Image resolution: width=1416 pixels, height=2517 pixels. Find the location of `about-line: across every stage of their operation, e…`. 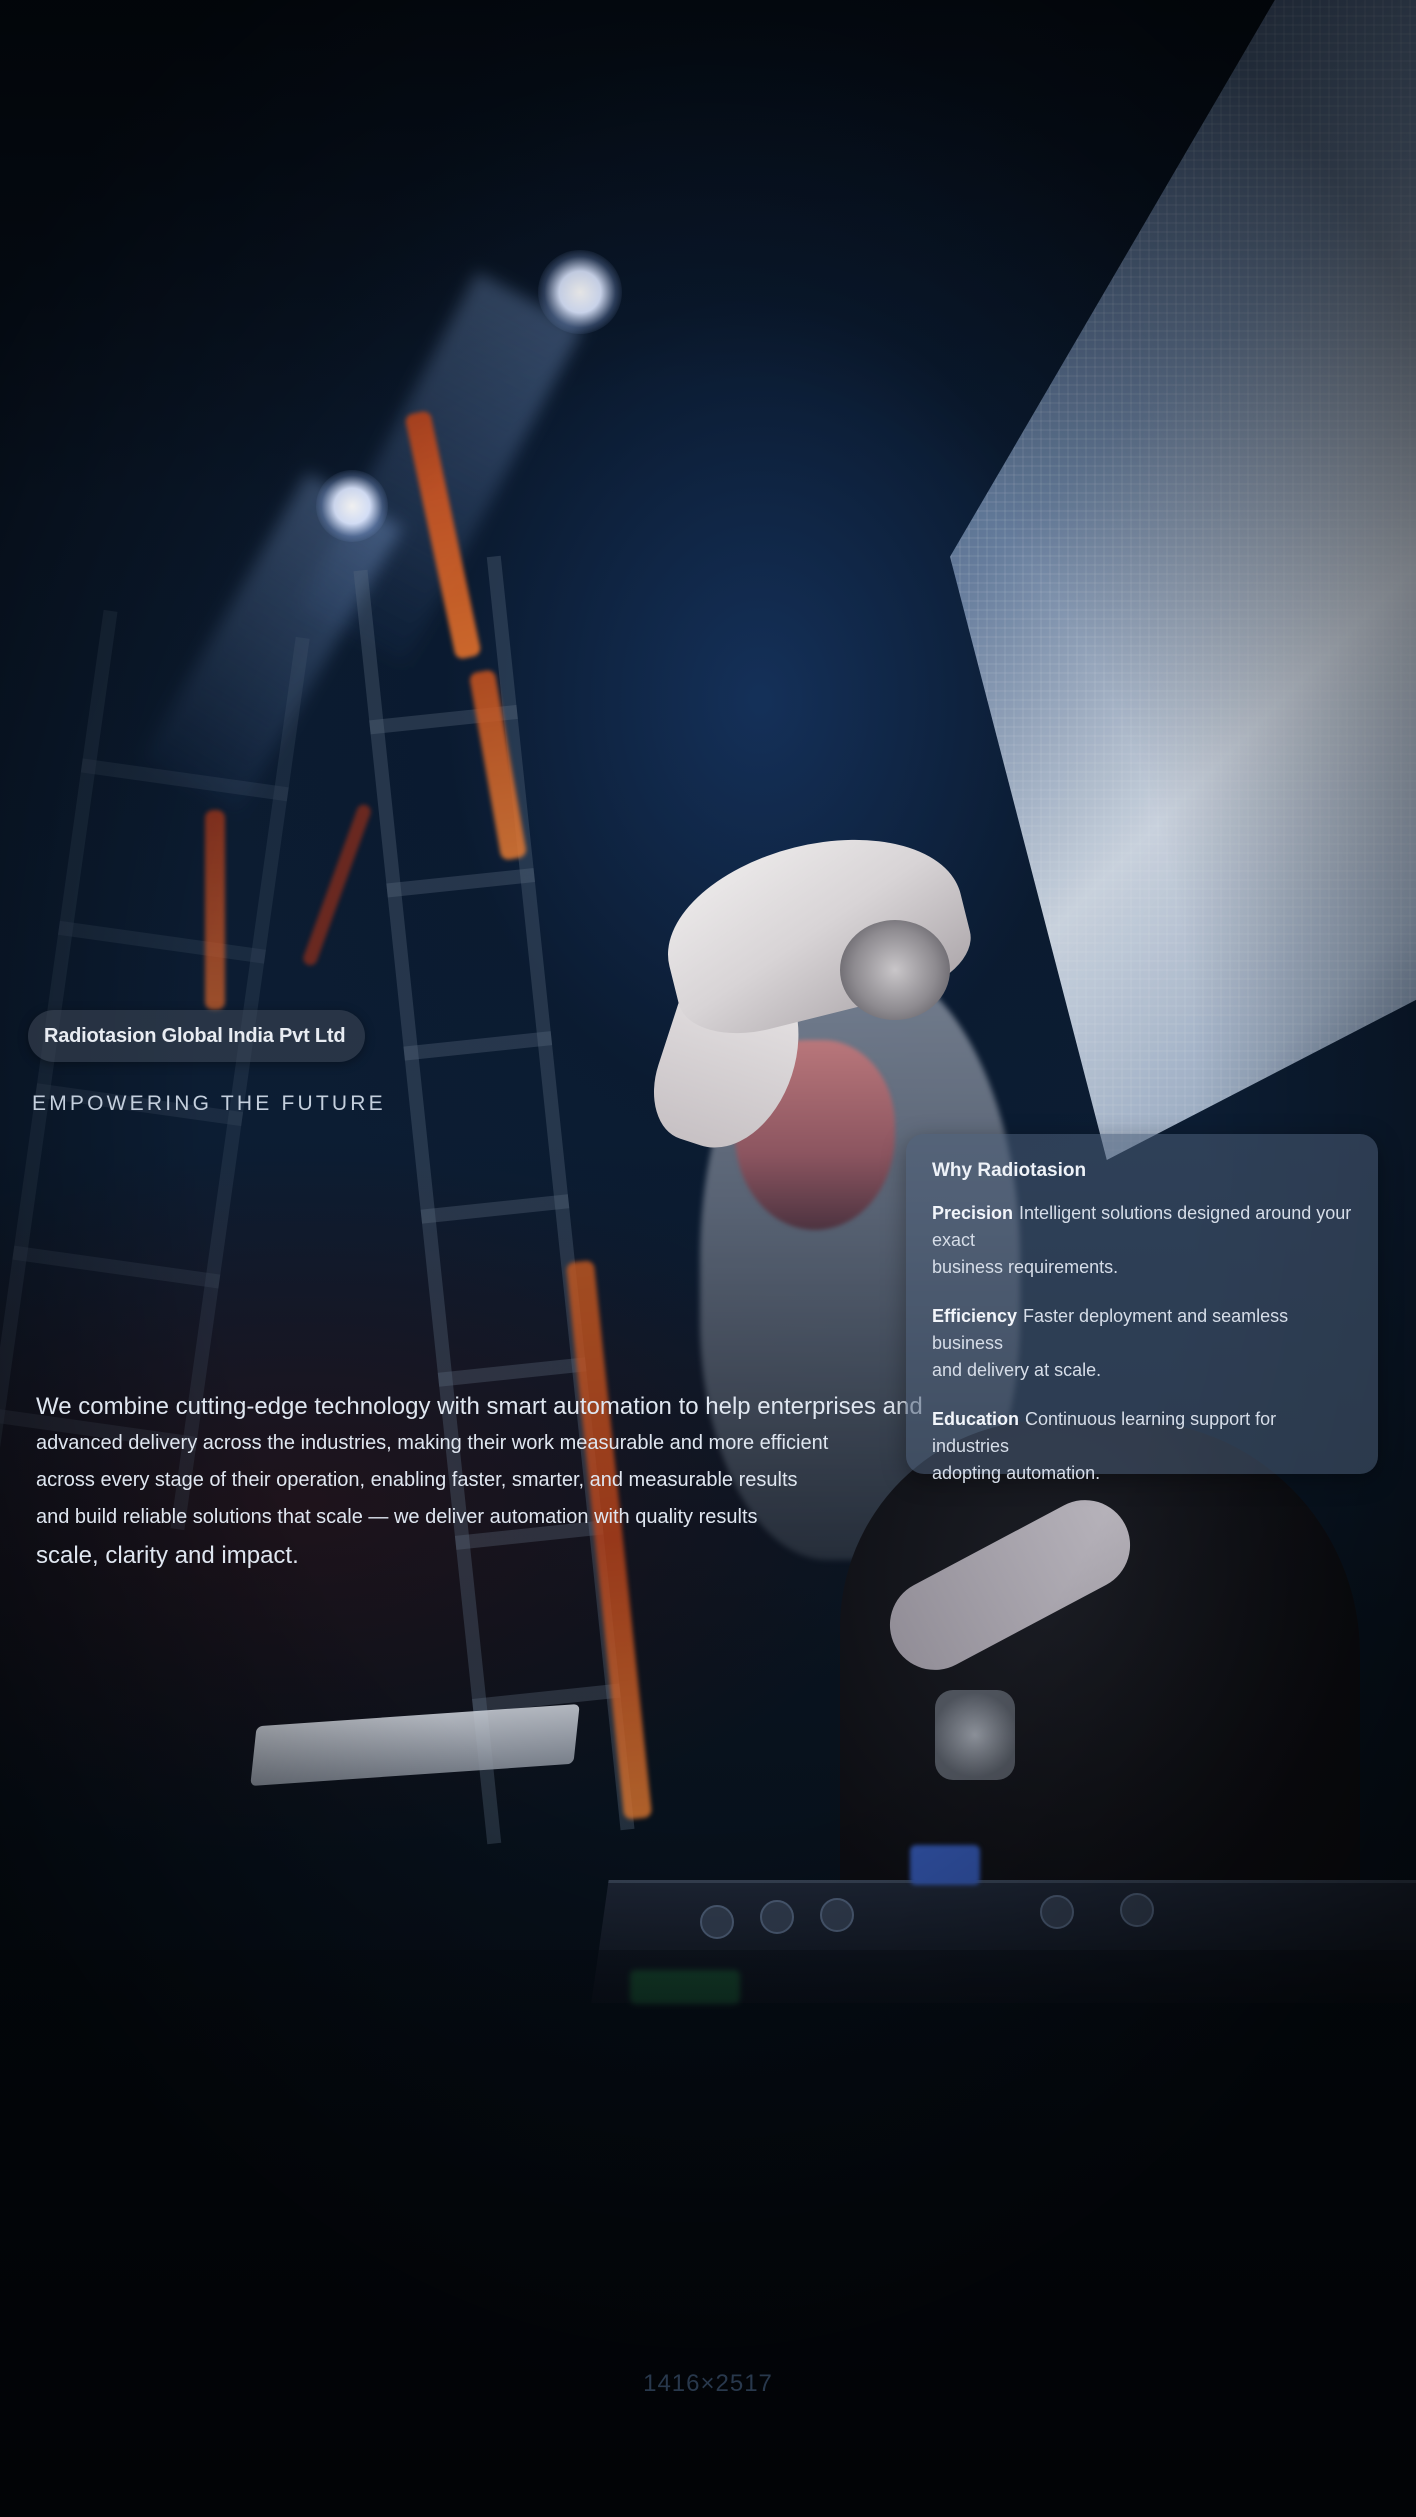

about-line: across every stage of their operation, e… is located at coordinates (417, 1480).